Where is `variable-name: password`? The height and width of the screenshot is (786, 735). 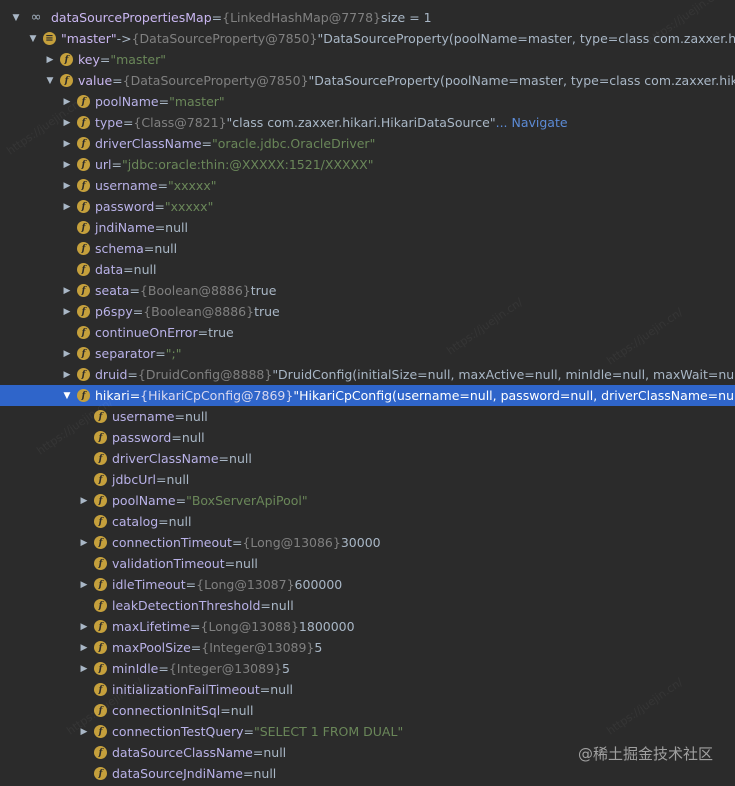 variable-name: password is located at coordinates (142, 437).